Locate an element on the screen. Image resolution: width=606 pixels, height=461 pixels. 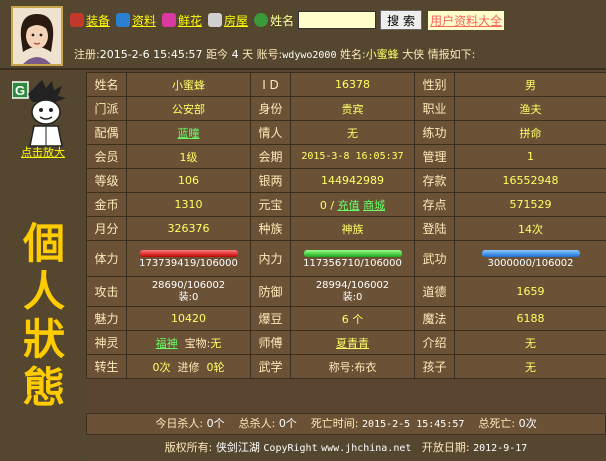
search-label: 姓名 is located at coordinates (282, 20).